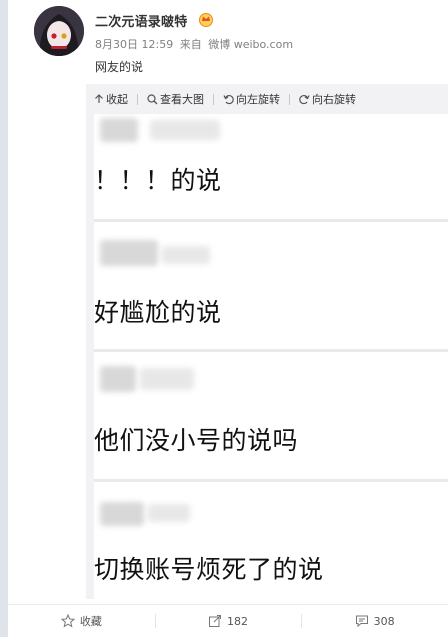 This screenshot has height=637, width=448. I want to click on magnifier-icon, so click(152, 98).